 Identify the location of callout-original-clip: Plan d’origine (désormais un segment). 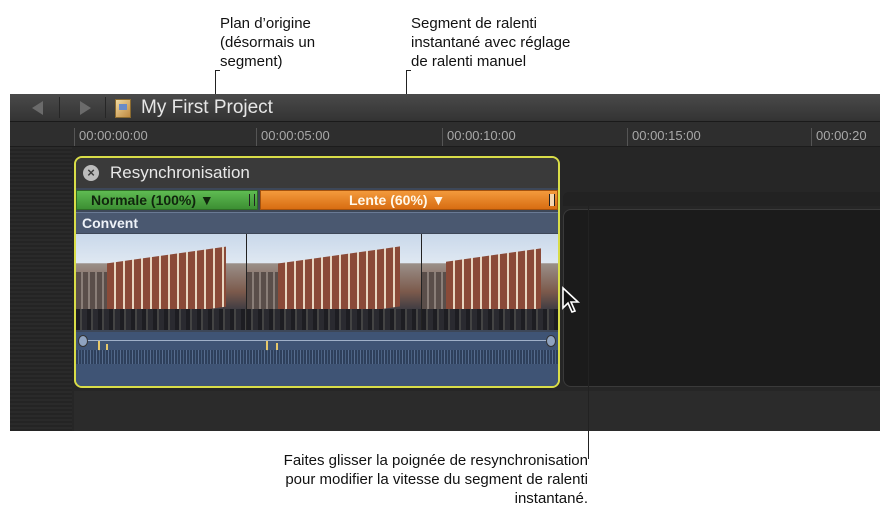
(267, 42).